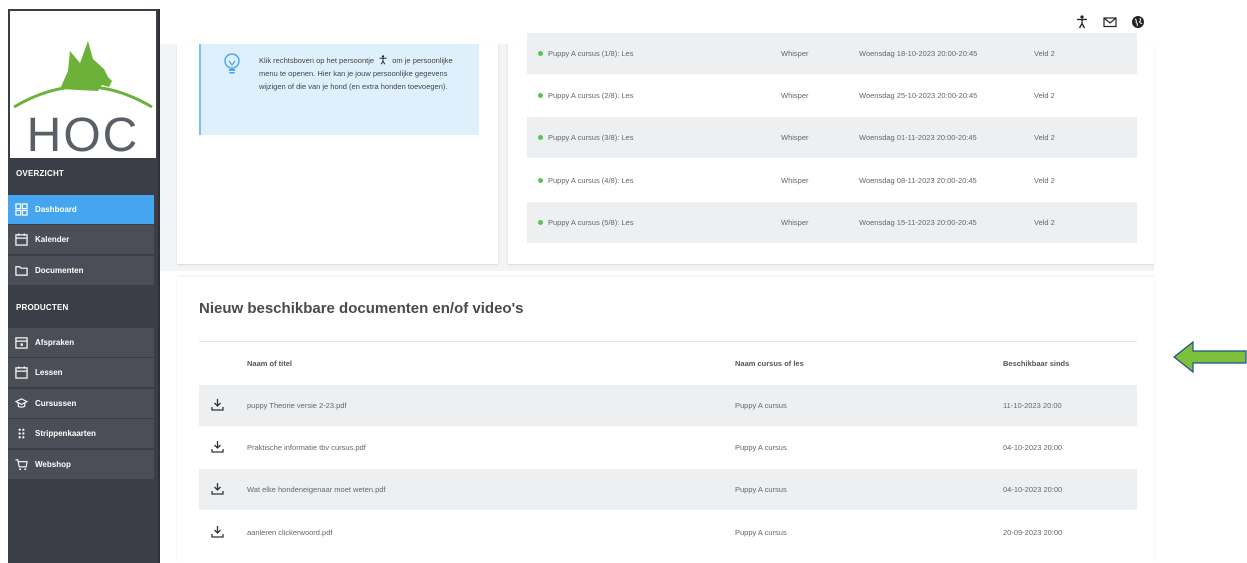 This screenshot has height=563, width=1247. What do you see at coordinates (1036, 363) in the screenshot?
I see `column-header-since: Beschikbaar sinds` at bounding box center [1036, 363].